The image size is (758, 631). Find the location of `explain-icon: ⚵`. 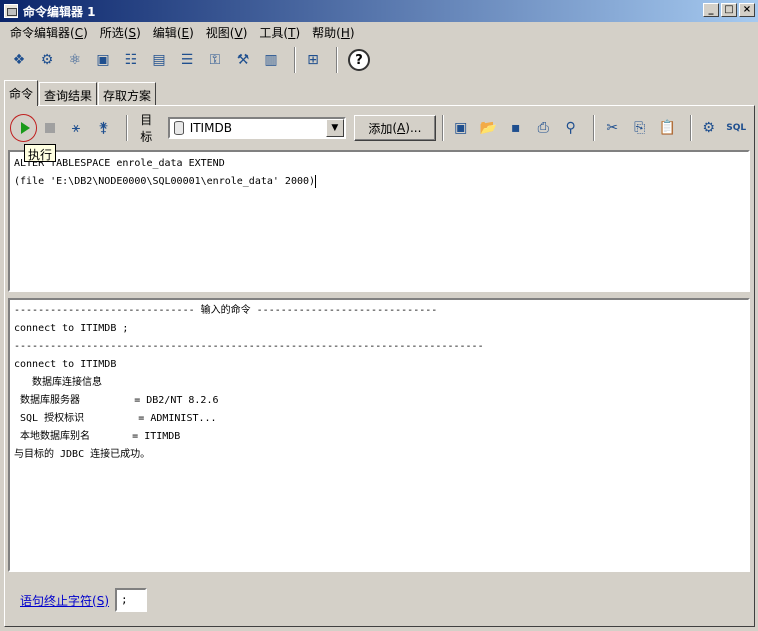

explain-icon: ⚵ is located at coordinates (104, 128).